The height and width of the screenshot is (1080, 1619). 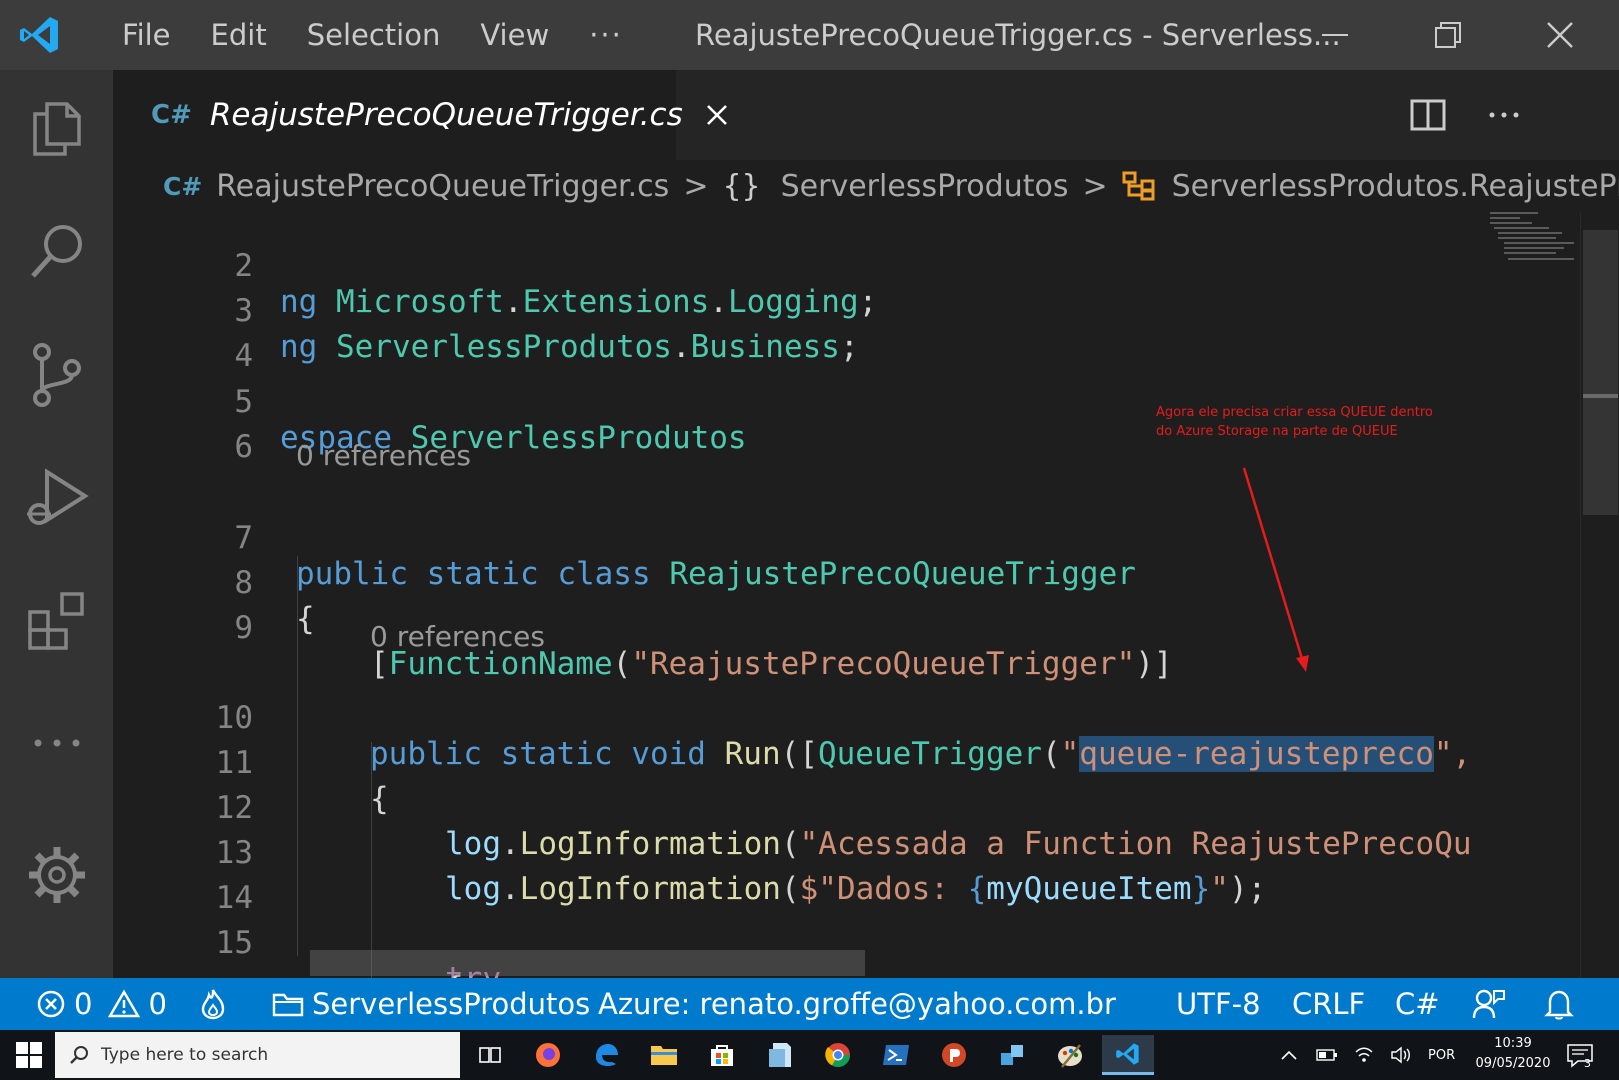 I want to click on scrollbar-marker, so click(x=1600, y=396).